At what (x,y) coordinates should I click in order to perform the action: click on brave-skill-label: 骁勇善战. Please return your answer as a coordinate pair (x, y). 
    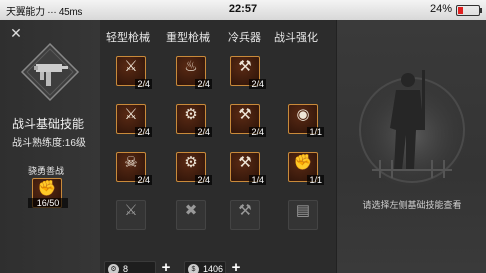
    Looking at the image, I should click on (46, 171).